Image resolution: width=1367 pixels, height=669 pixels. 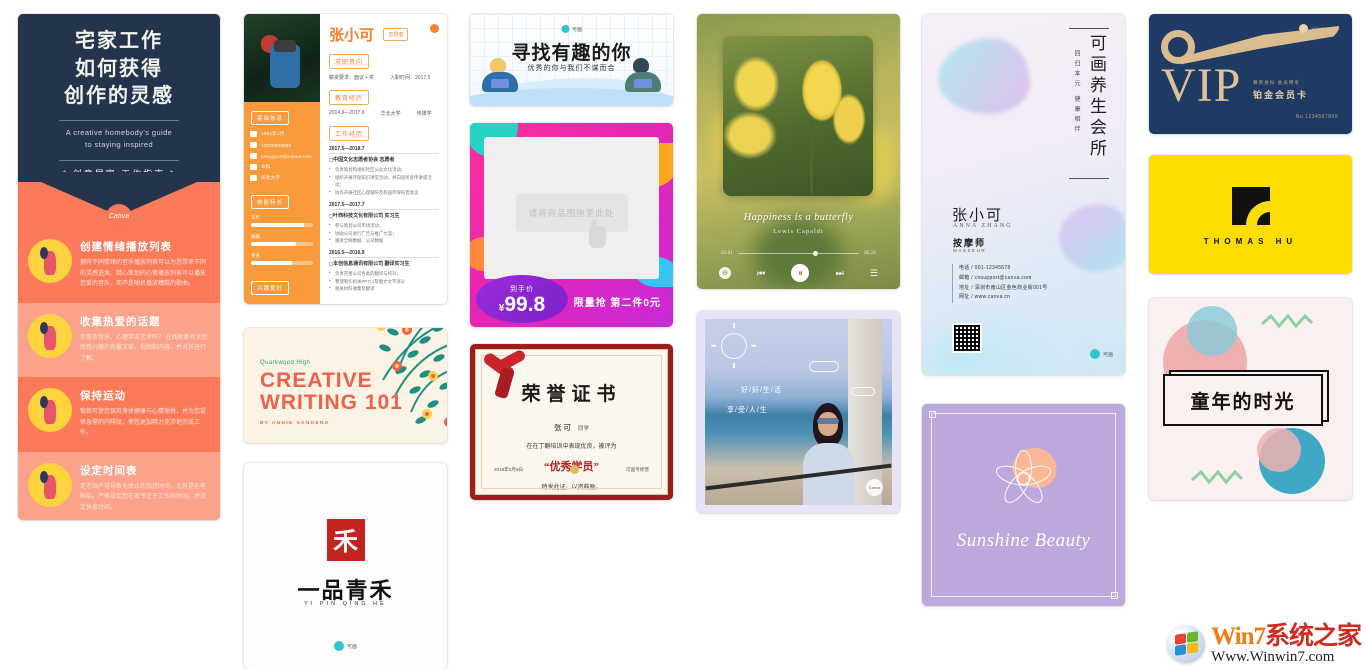 I want to click on resume-job-org: ◻︎中国文化志愿者协会 志愿者, so click(x=362, y=160).